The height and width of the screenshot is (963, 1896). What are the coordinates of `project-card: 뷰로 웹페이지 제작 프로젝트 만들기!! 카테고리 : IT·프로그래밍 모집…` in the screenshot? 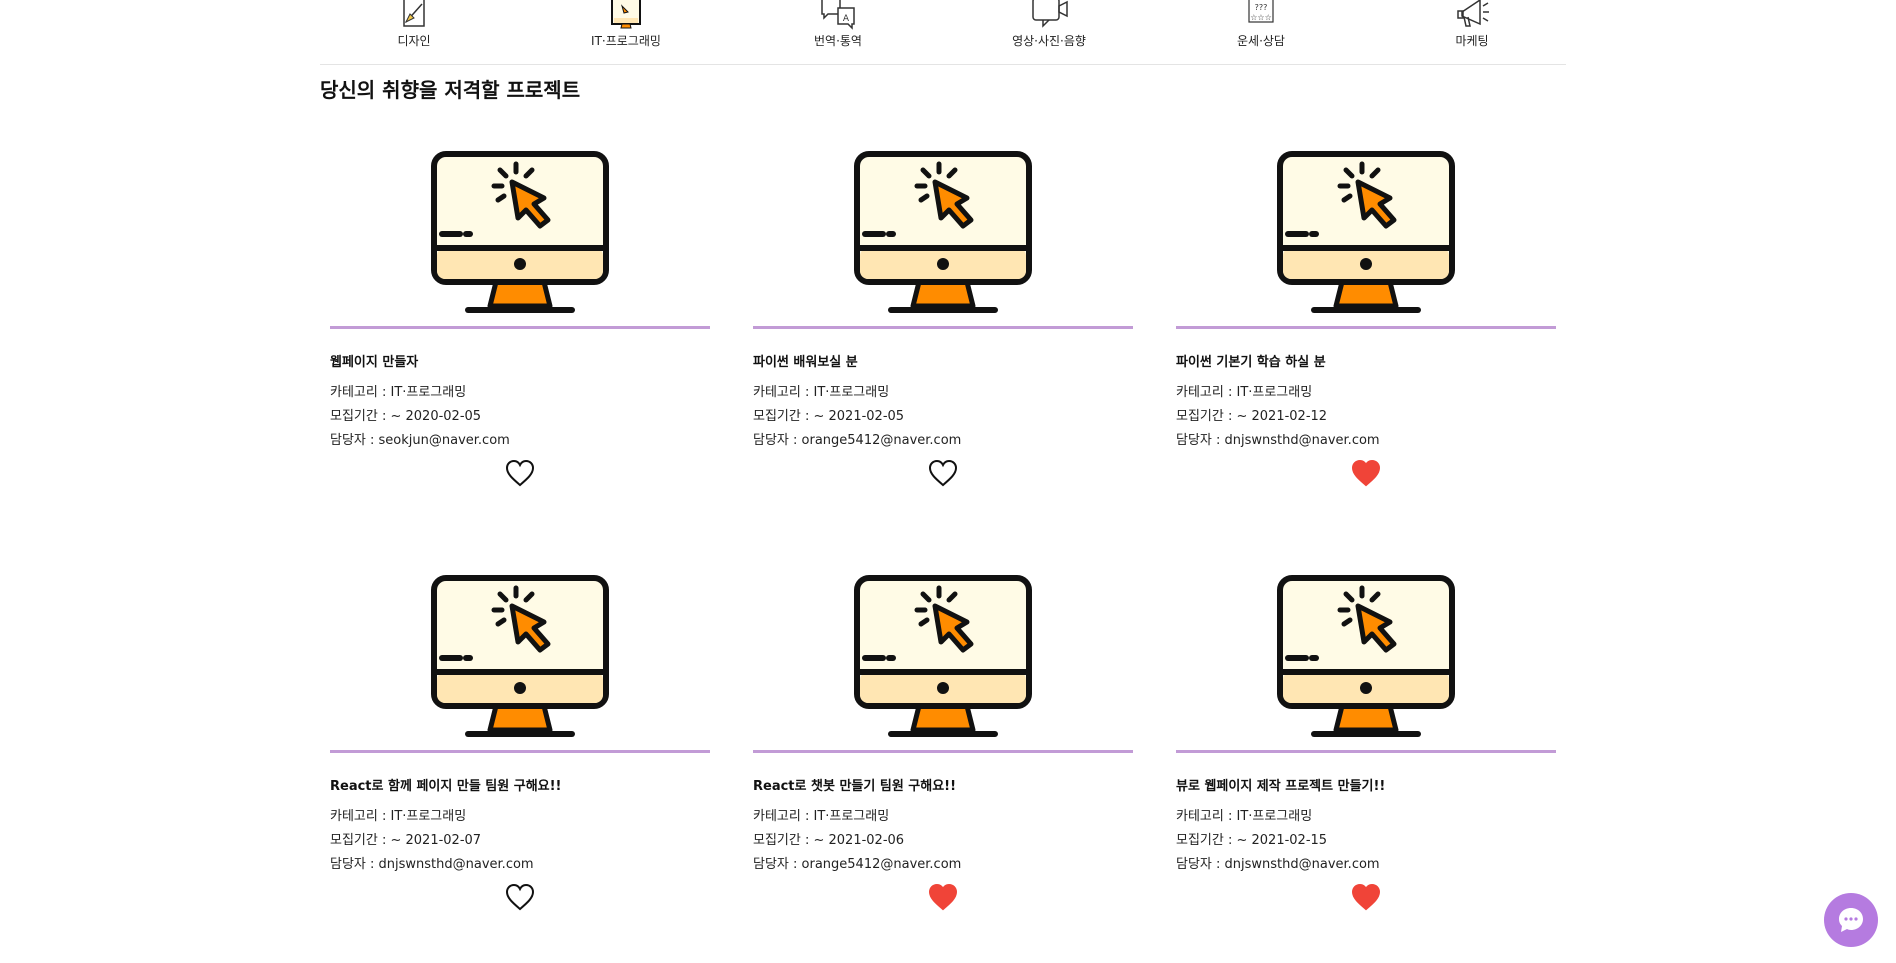 It's located at (1366, 738).